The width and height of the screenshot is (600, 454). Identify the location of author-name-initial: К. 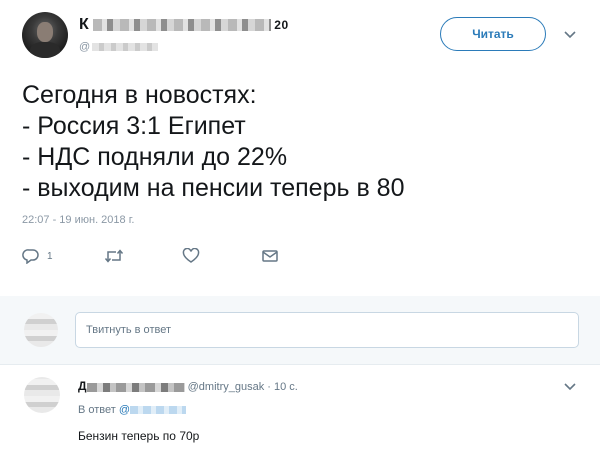
(84, 24).